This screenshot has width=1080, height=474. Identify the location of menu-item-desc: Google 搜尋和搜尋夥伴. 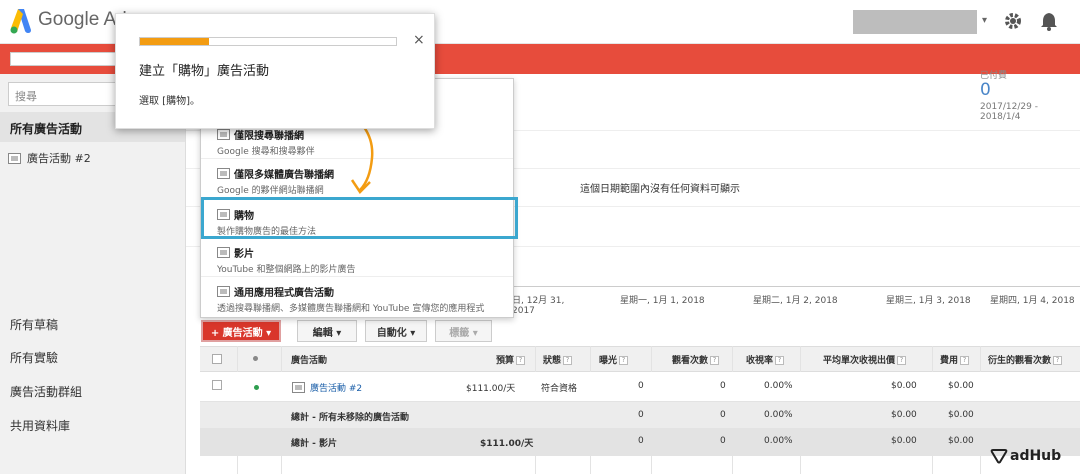
(266, 152).